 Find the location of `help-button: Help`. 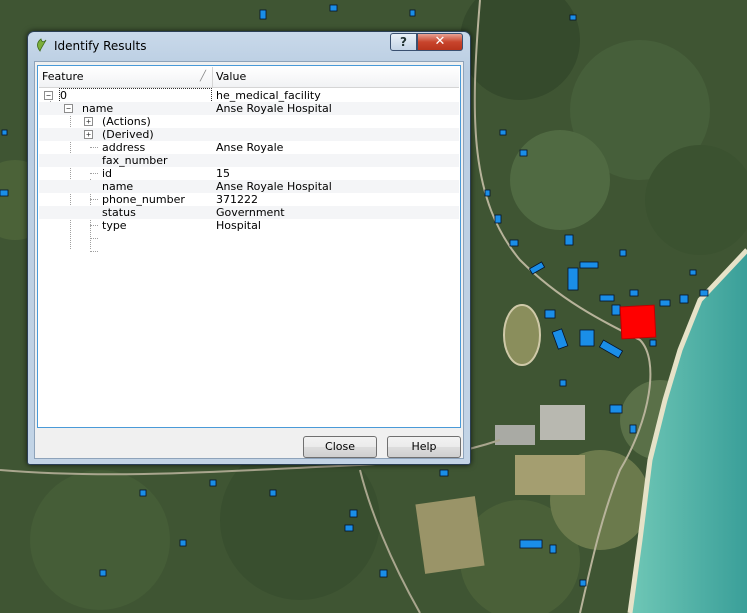

help-button: Help is located at coordinates (424, 447).